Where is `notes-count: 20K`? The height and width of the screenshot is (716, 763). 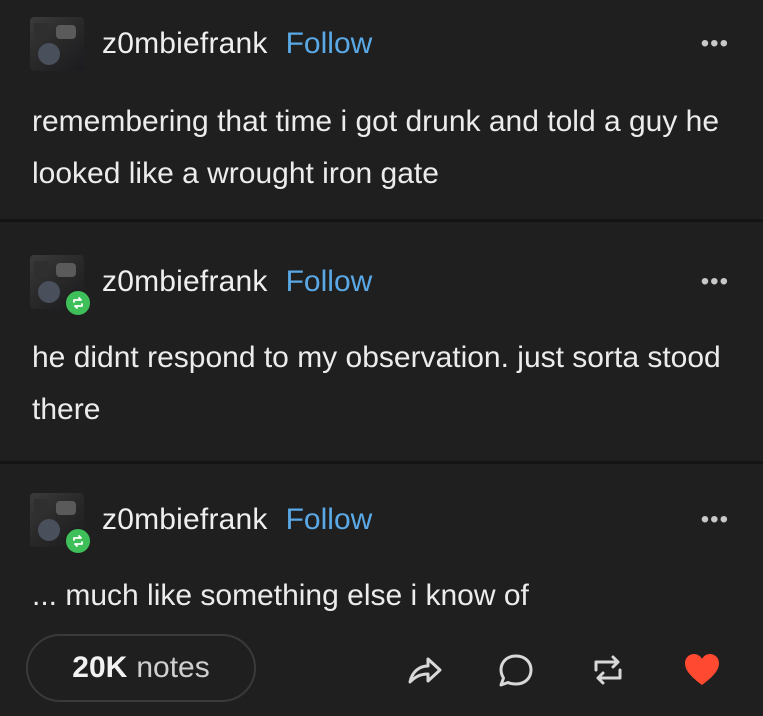 notes-count: 20K is located at coordinates (100, 667).